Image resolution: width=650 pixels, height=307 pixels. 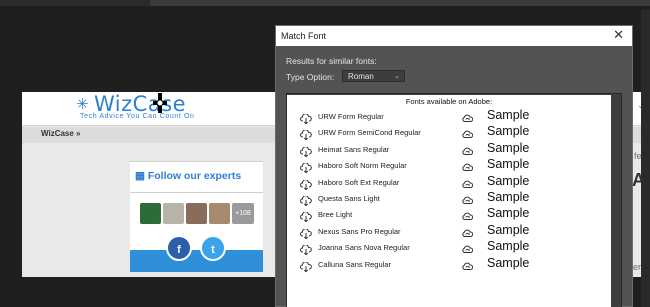 What do you see at coordinates (179, 248) in the screenshot?
I see `facebook-icon: f` at bounding box center [179, 248].